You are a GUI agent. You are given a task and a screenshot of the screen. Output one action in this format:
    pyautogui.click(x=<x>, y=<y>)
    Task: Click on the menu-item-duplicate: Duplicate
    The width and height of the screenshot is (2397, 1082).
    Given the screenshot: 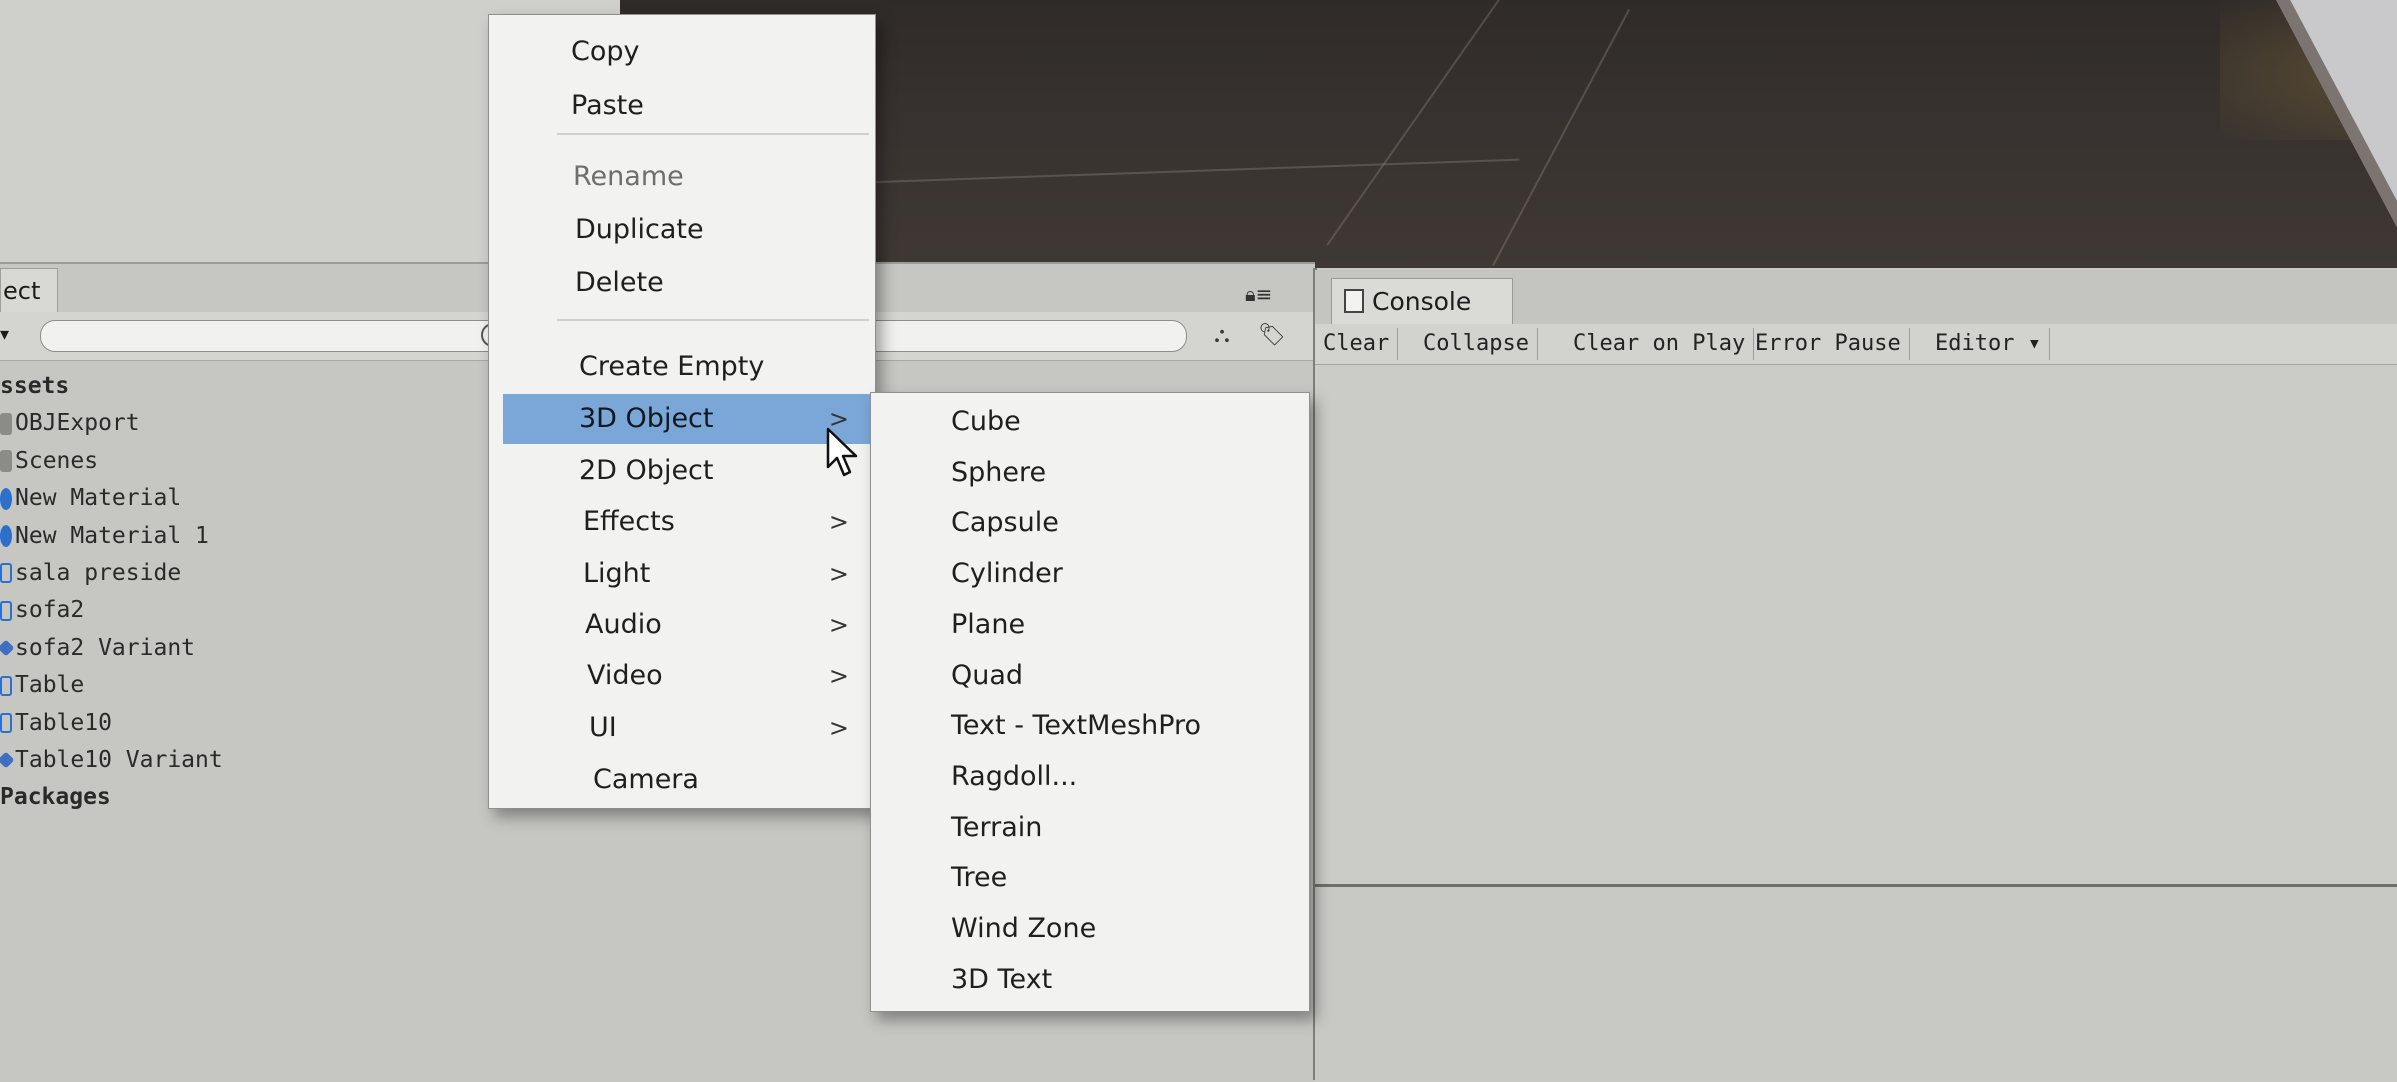 What is the action you would take?
    pyautogui.click(x=682, y=230)
    